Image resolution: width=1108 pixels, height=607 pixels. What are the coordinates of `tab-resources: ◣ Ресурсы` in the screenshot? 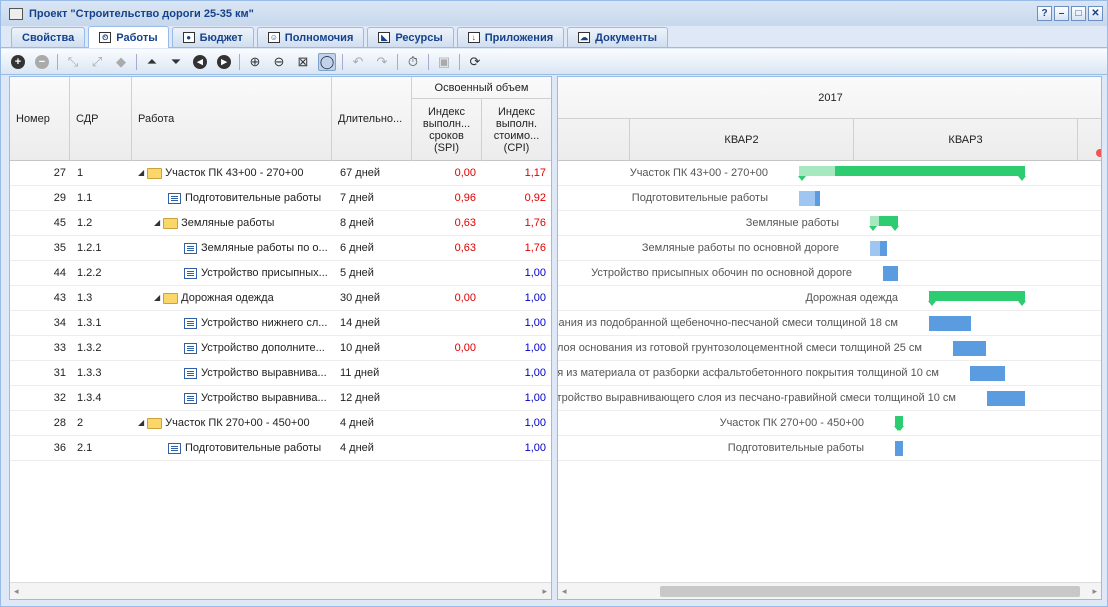 It's located at (410, 37).